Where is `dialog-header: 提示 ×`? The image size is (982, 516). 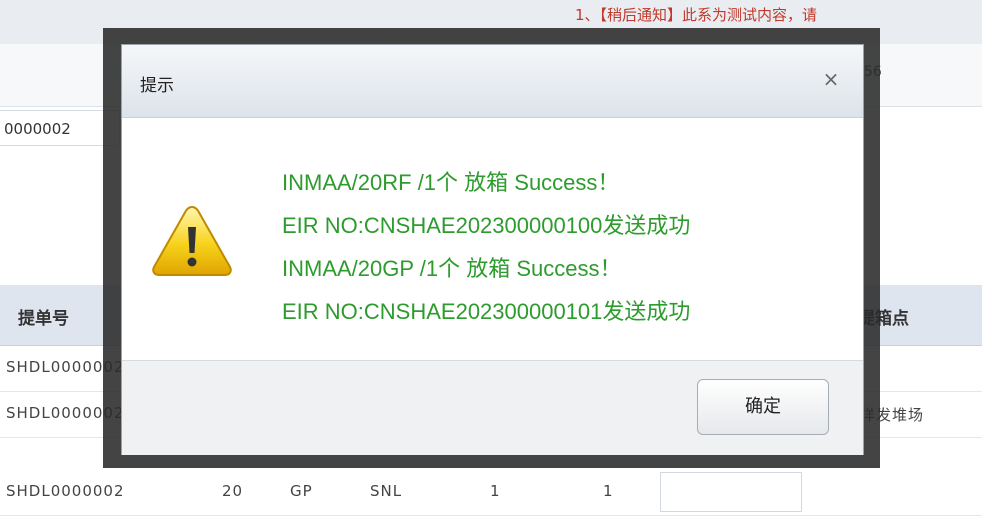 dialog-header: 提示 × is located at coordinates (492, 81).